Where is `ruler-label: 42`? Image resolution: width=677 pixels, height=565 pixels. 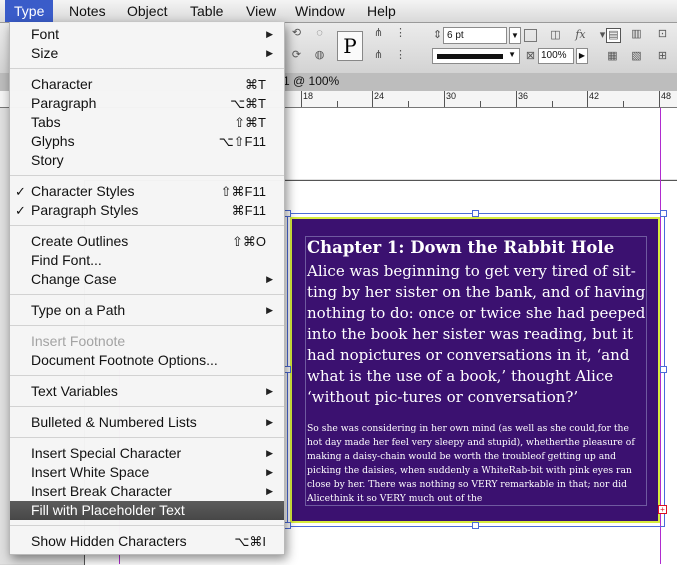
ruler-label: 42 is located at coordinates (594, 96).